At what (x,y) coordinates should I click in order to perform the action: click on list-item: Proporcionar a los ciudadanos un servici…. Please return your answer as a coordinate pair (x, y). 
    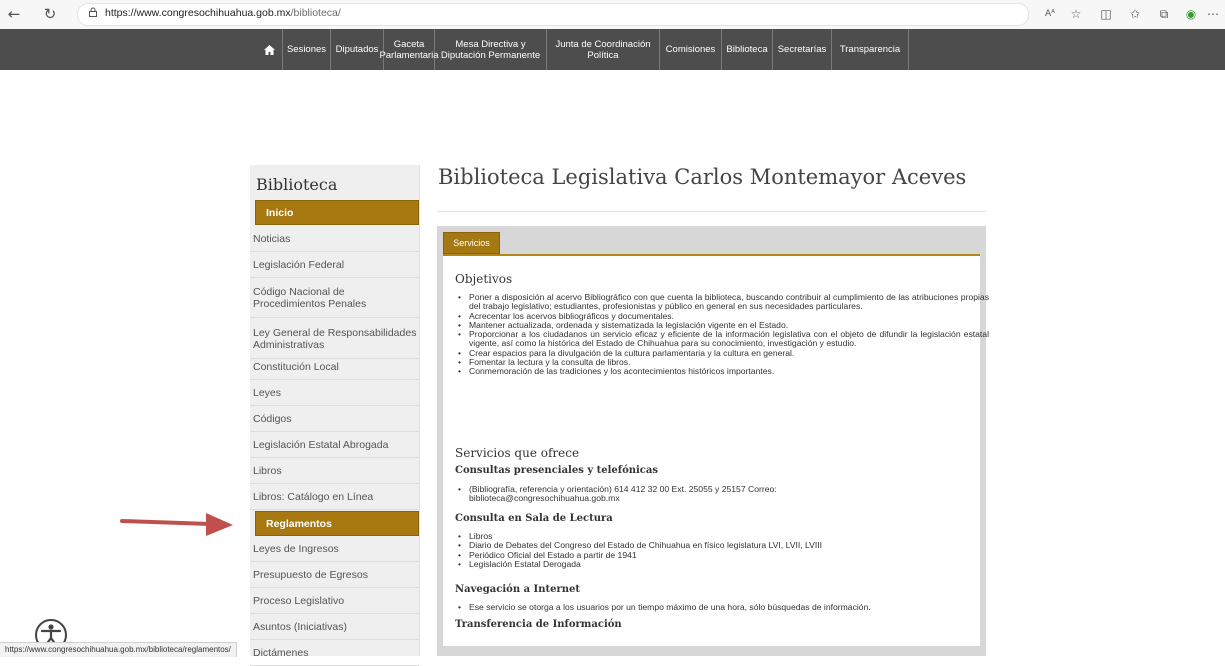
    Looking at the image, I should click on (723, 339).